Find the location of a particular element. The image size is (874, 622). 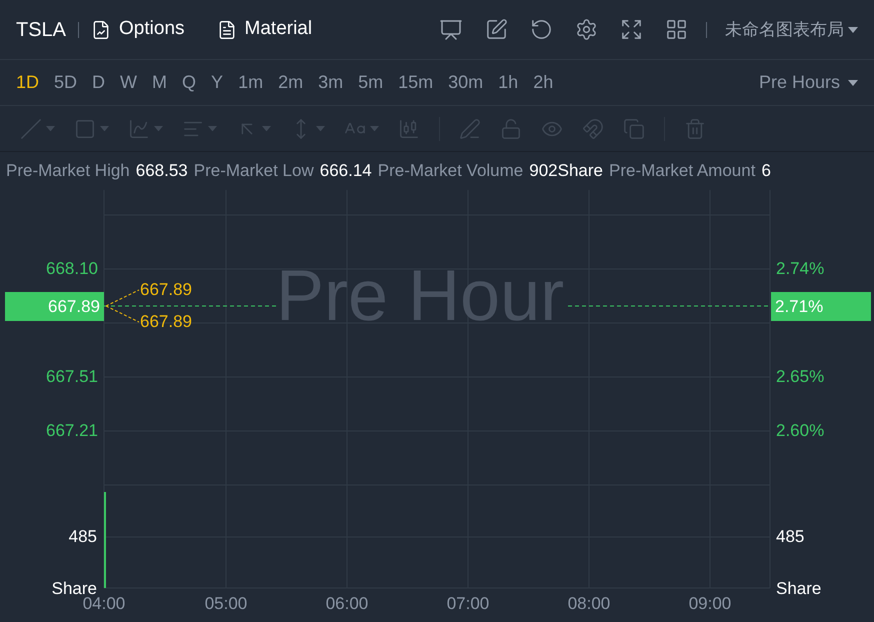

layout-grid-icon is located at coordinates (676, 29).